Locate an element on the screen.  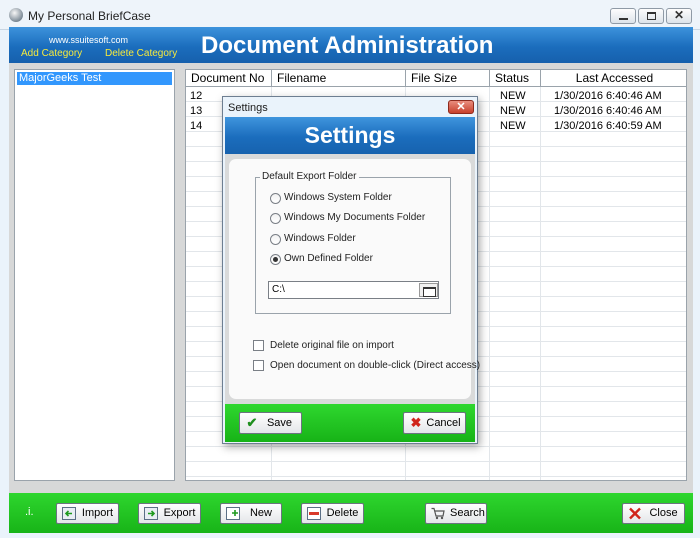
page-title: Document Administration is located at coordinates (347, 45).